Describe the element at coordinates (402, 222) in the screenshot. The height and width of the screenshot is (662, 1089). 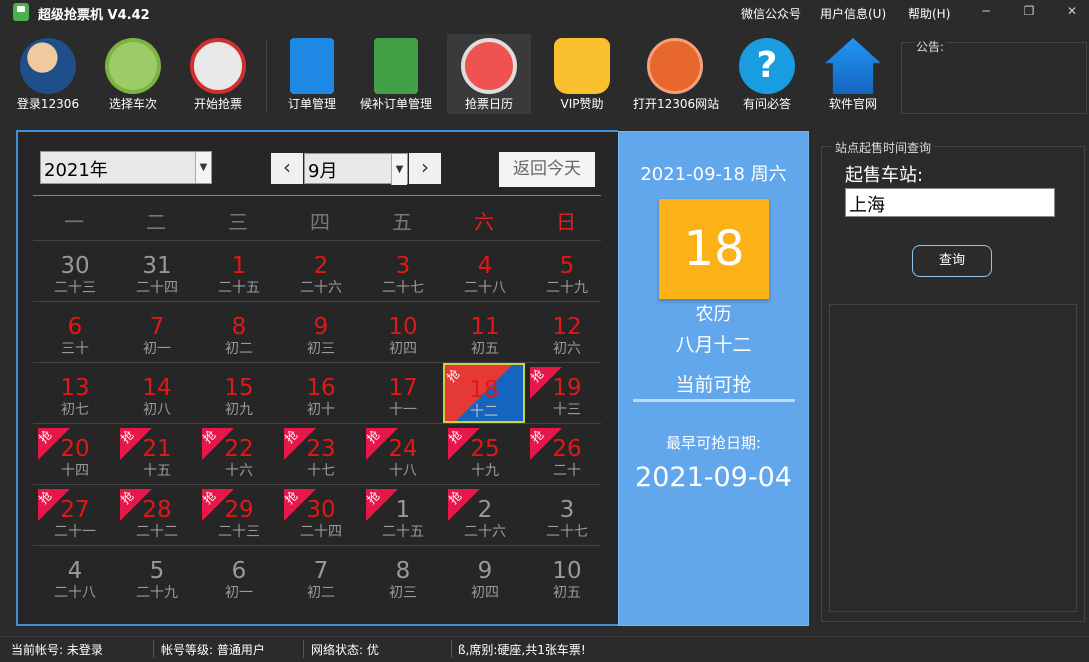
I see `weekday-label: 五` at that location.